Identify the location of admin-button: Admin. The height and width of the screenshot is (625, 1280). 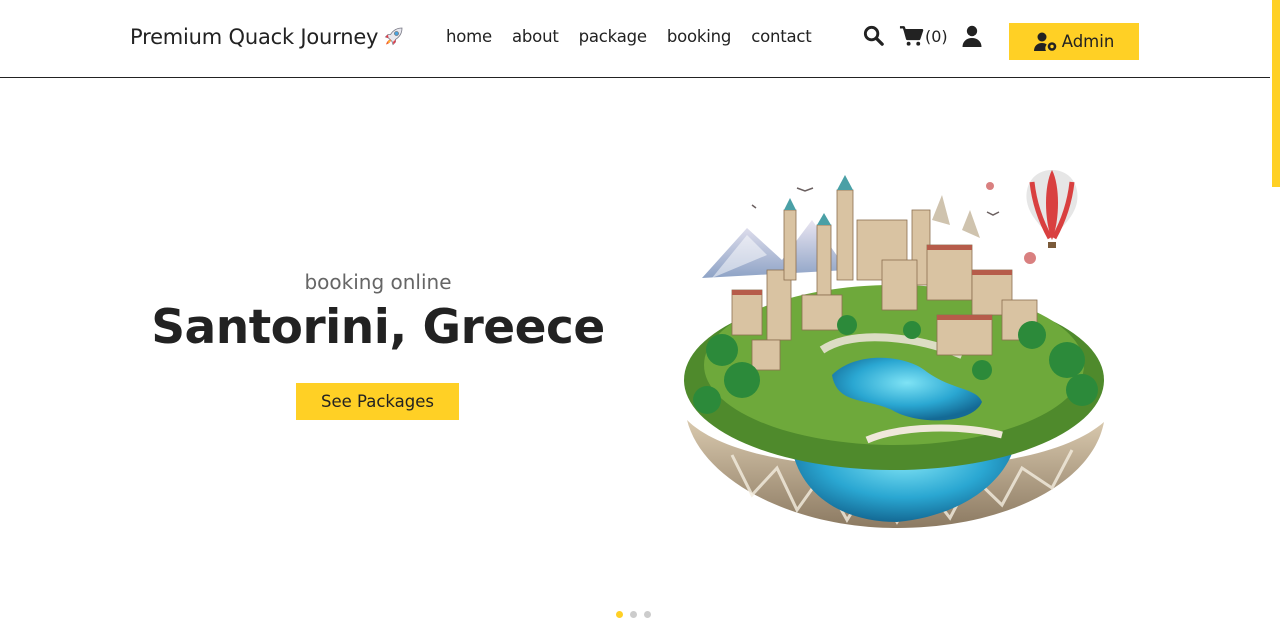
(1074, 41).